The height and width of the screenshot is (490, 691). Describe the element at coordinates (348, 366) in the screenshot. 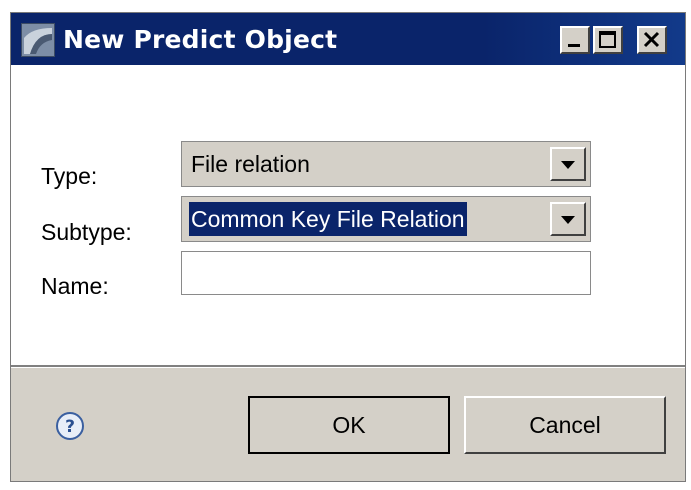

I see `footer-separator` at that location.